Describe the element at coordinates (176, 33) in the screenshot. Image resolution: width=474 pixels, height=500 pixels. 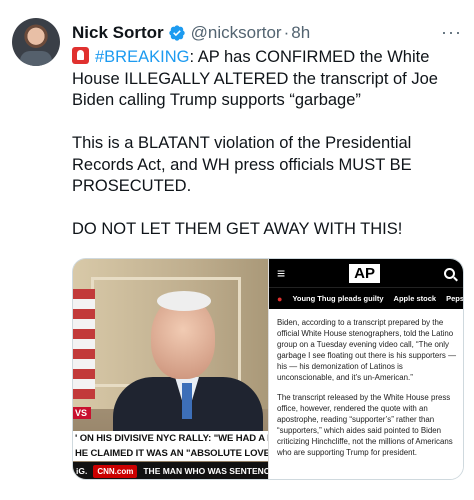
I see `verified-badge-icon` at that location.